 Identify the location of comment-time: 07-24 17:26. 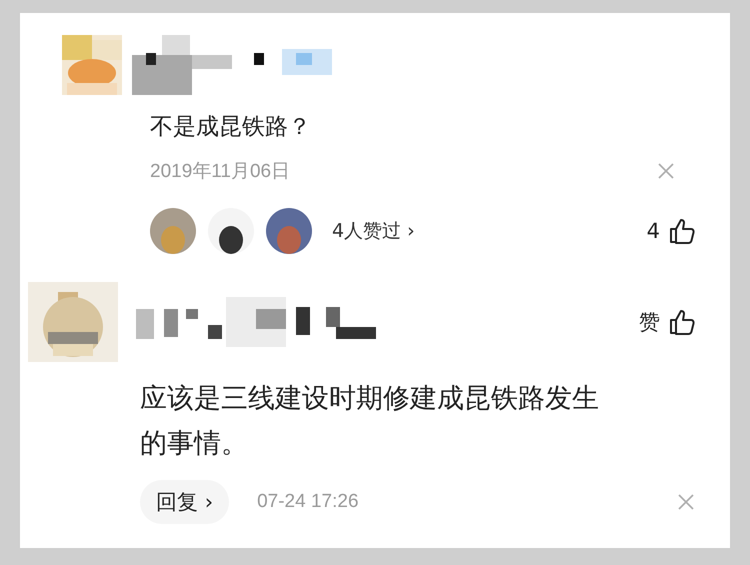
(308, 502).